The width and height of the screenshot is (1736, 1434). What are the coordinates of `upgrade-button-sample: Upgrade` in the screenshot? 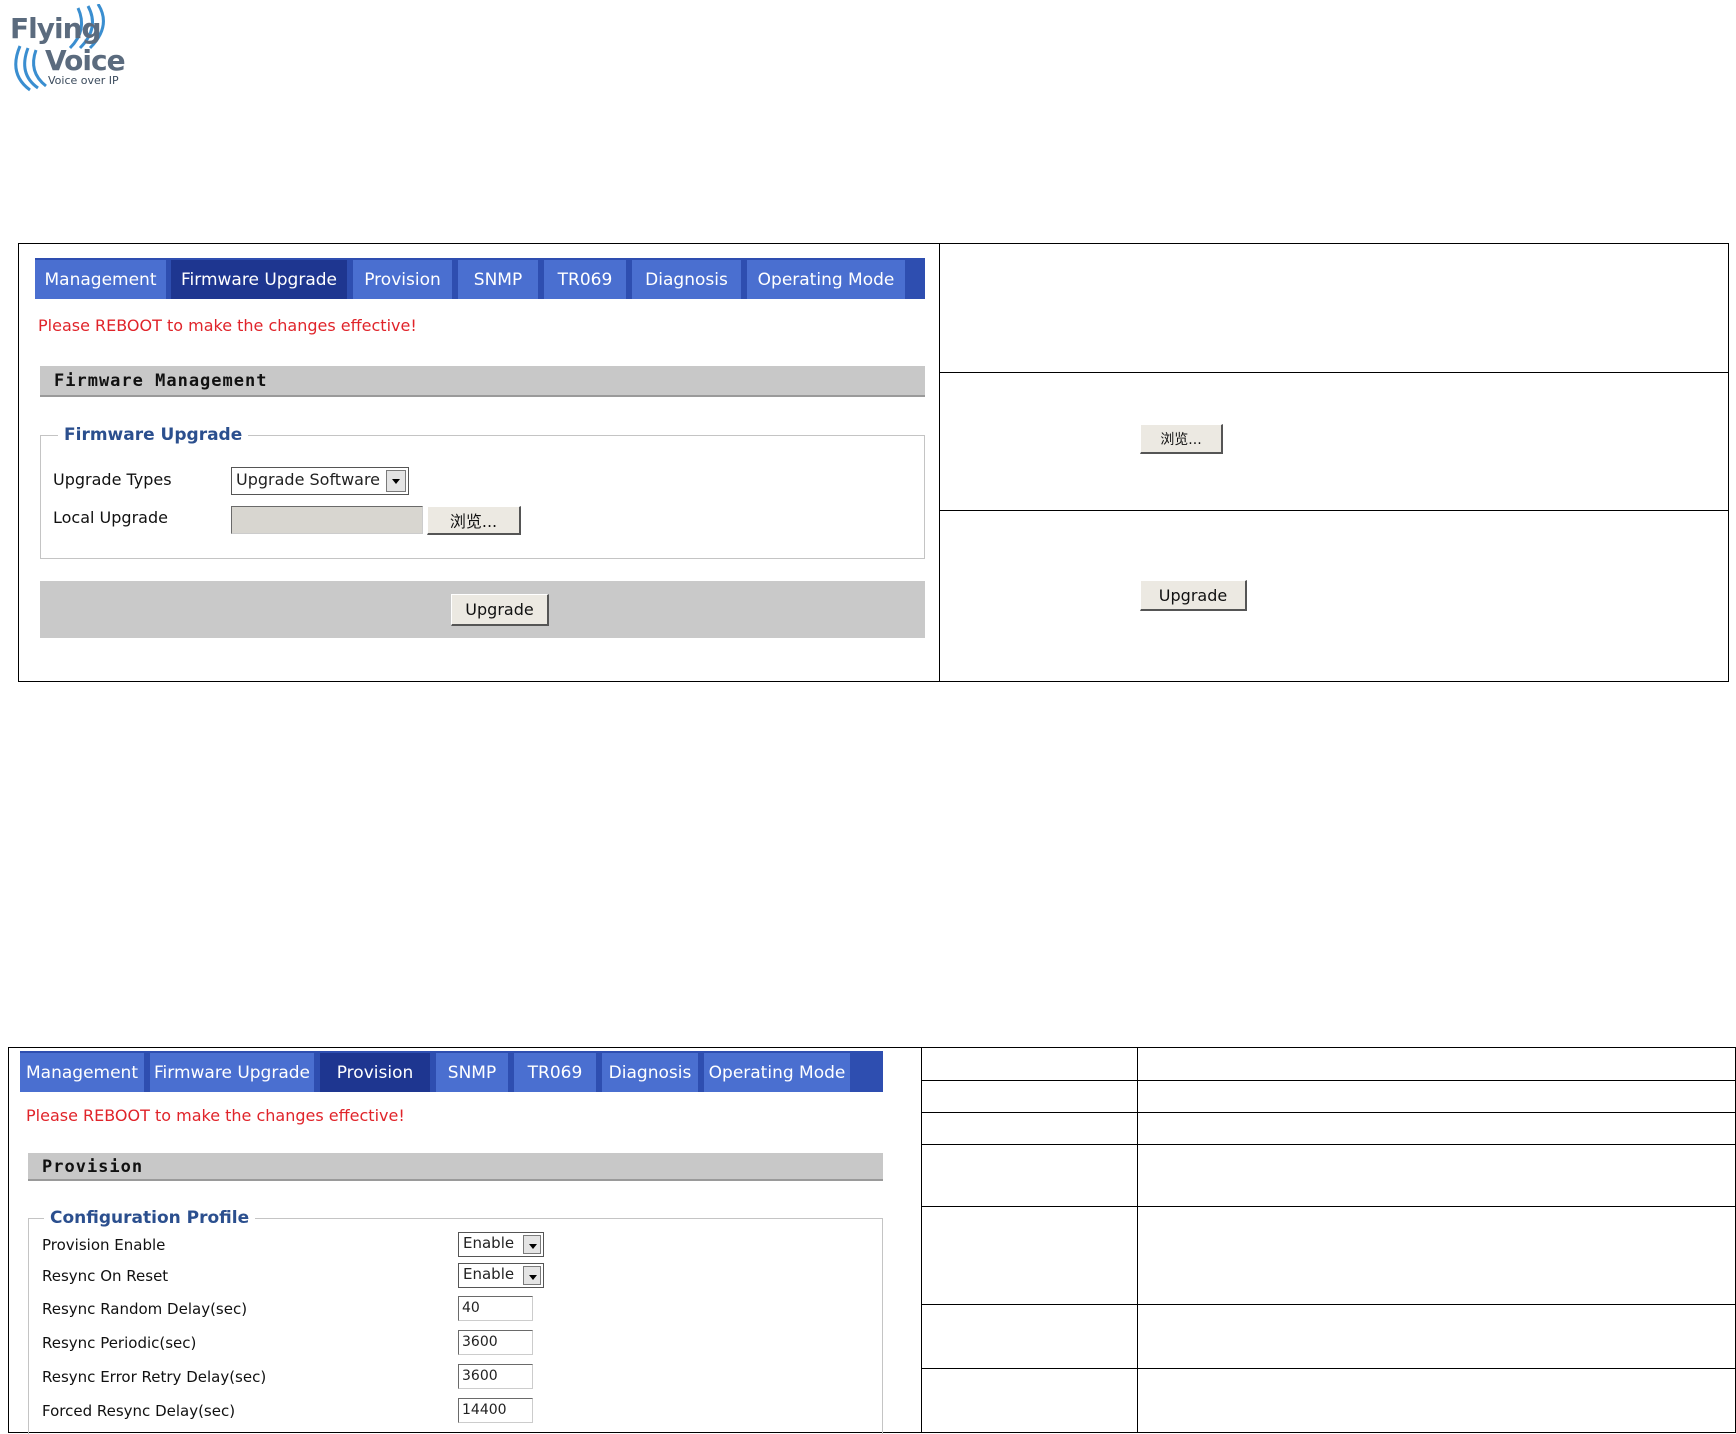 It's located at (1193, 595).